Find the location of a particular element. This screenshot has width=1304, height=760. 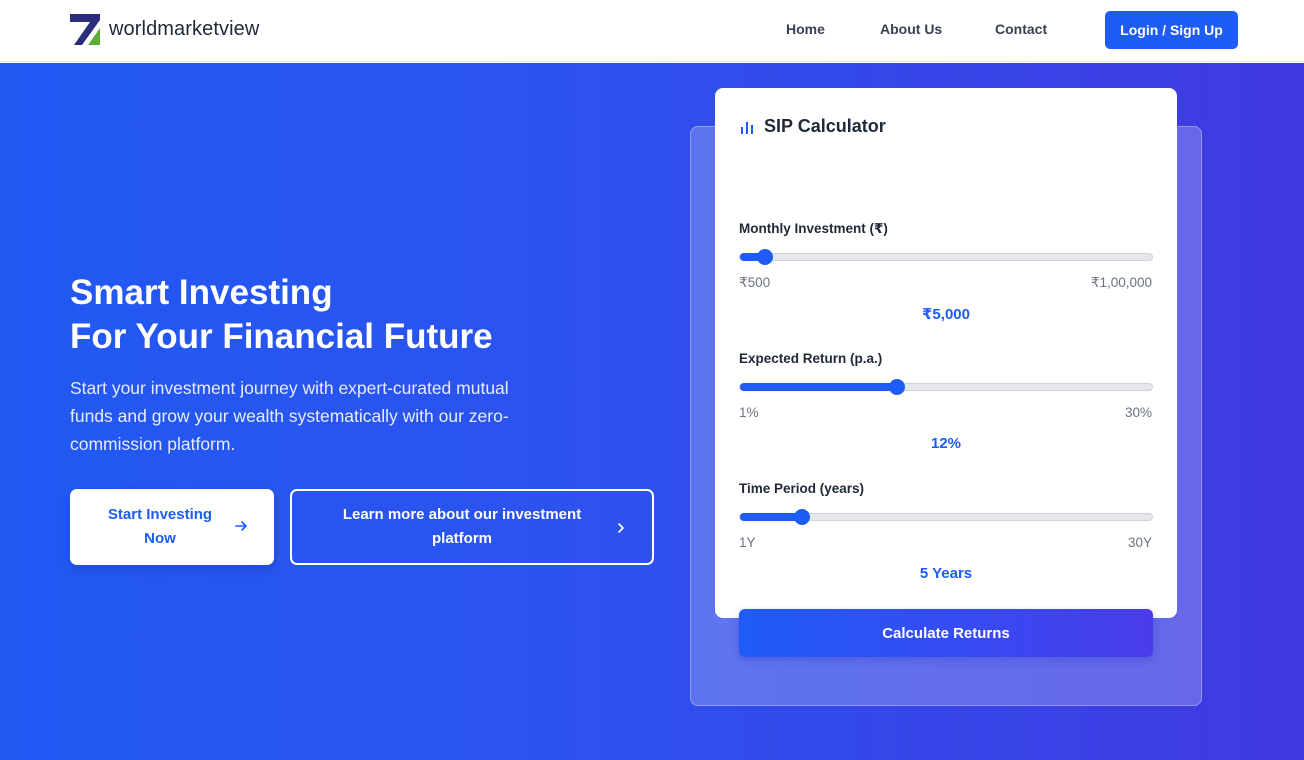

brand-logo: worldmarketview is located at coordinates (164, 29).